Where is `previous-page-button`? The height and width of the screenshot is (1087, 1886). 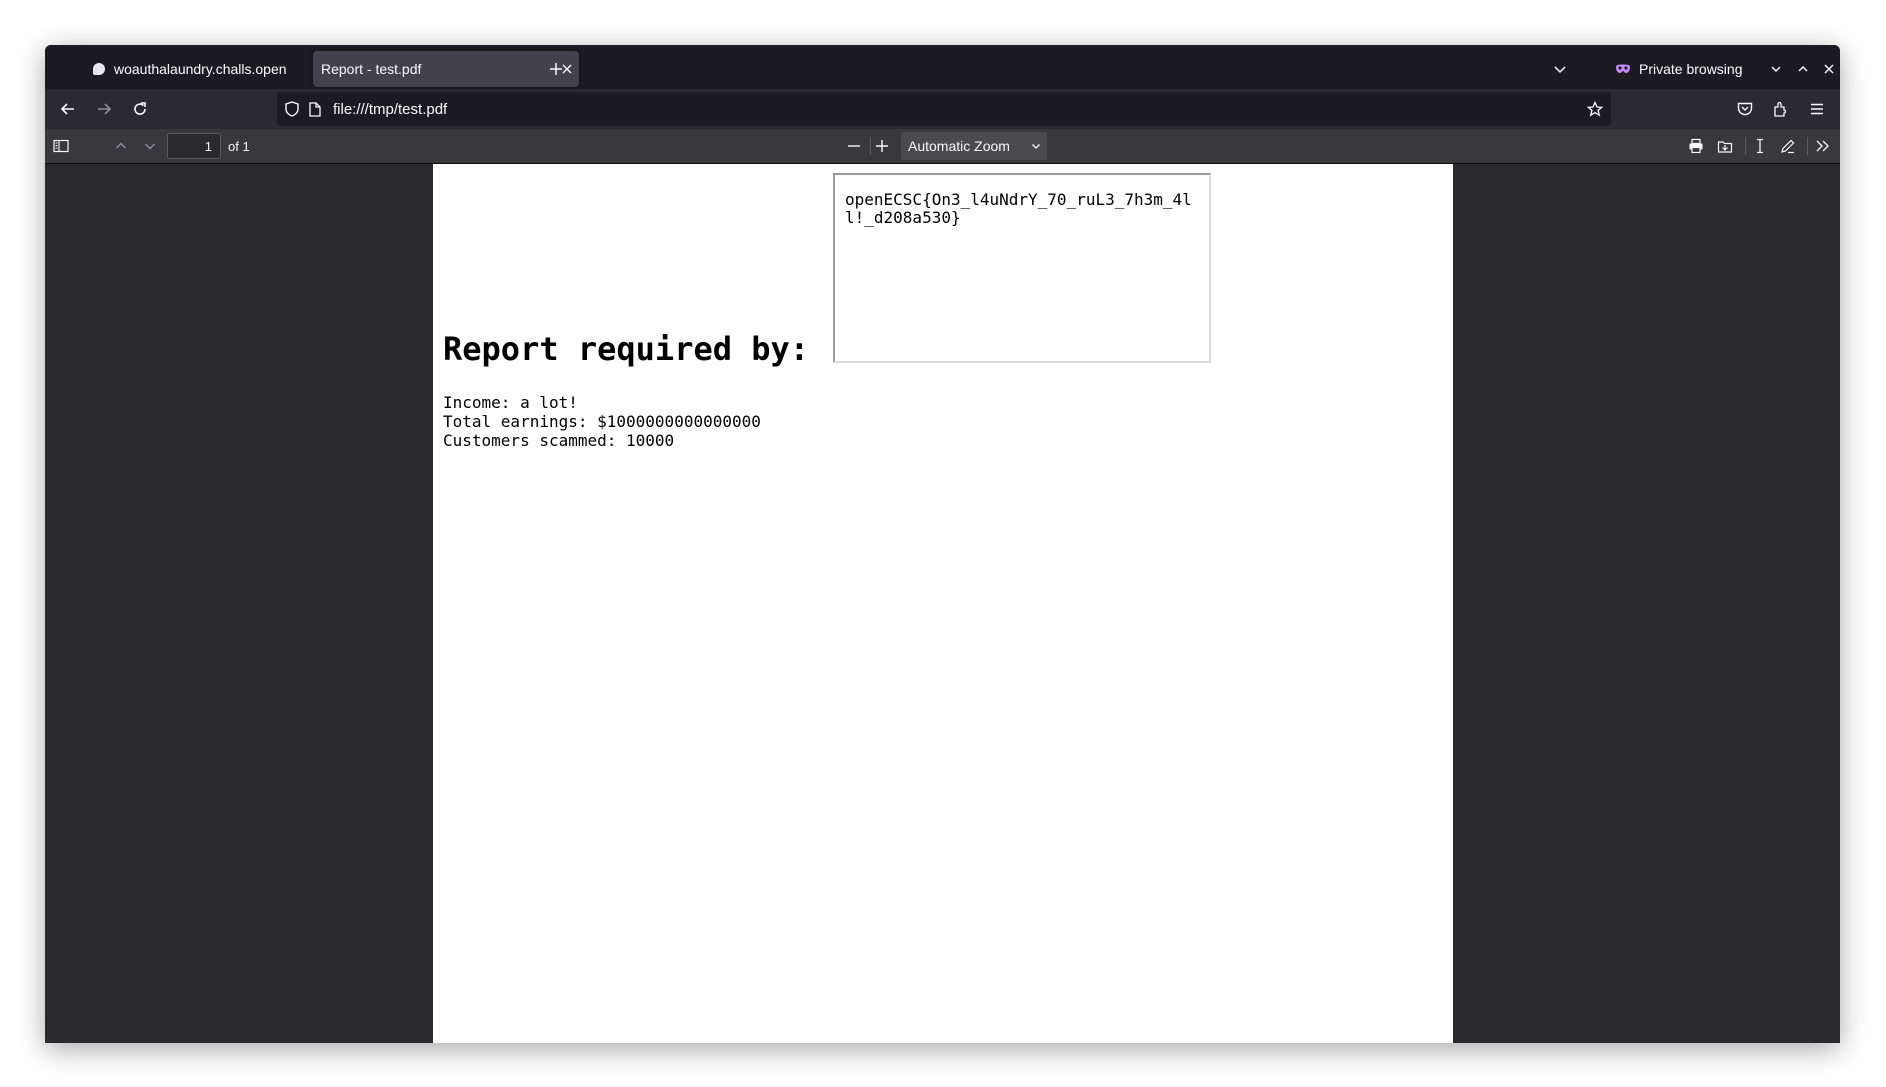 previous-page-button is located at coordinates (121, 146).